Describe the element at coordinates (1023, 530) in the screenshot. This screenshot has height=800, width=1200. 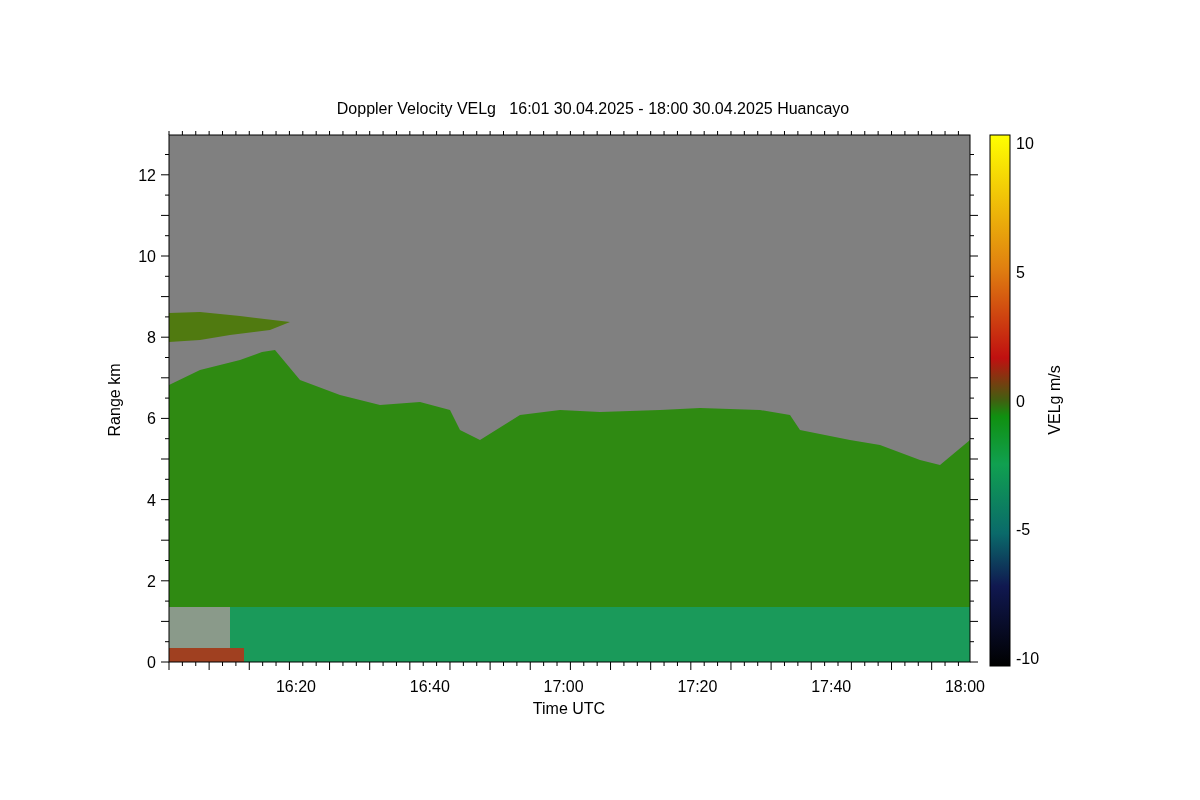
I see `colorbar-tick-label: -5` at that location.